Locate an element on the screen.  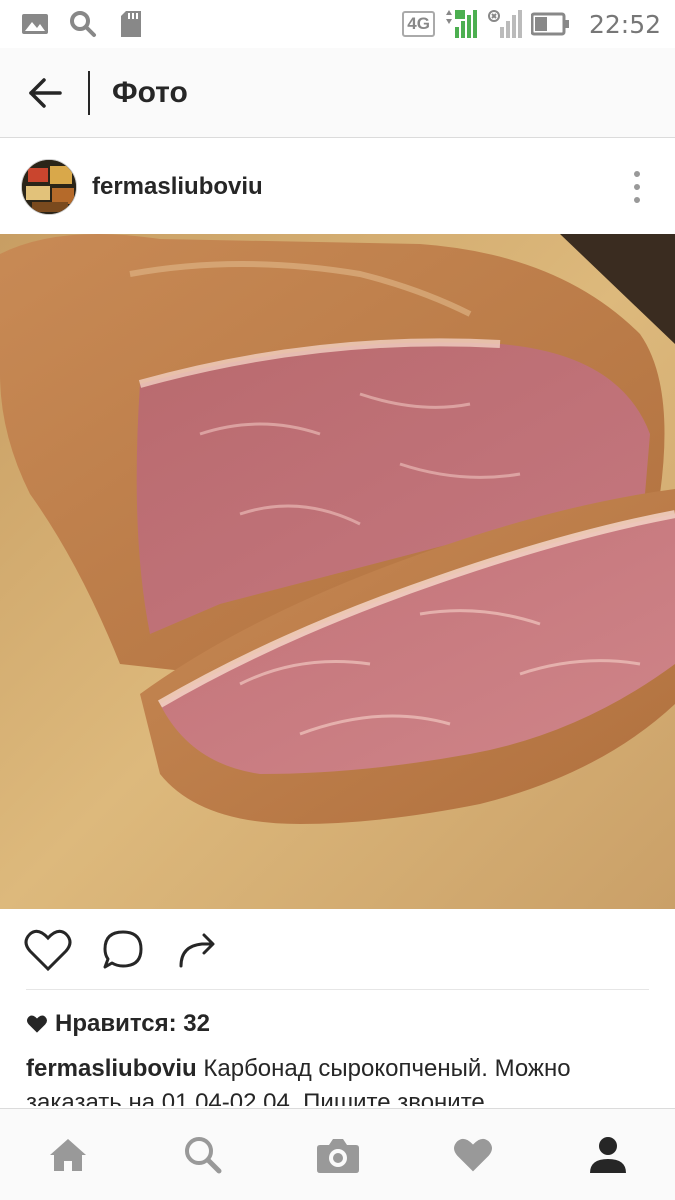
network-type: 4G is located at coordinates (418, 24).